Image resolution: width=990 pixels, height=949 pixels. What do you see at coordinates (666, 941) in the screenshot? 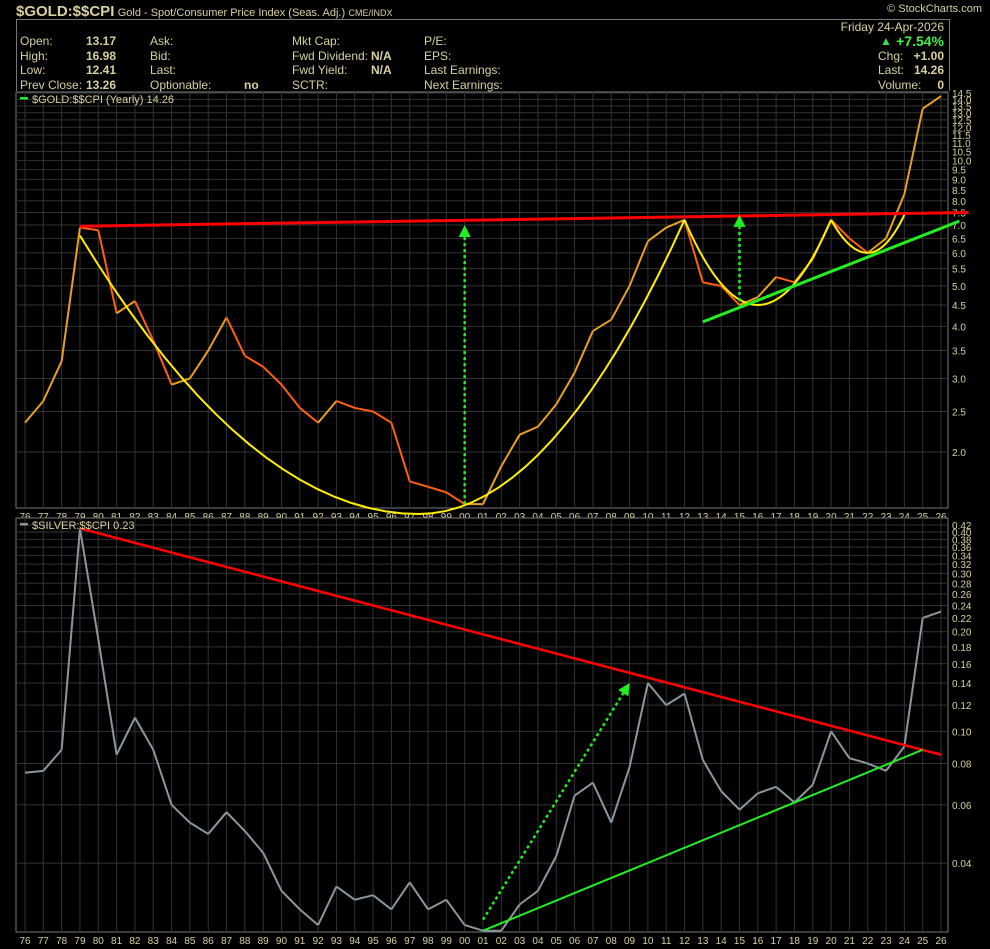
I see `x-tick-label: 11` at bounding box center [666, 941].